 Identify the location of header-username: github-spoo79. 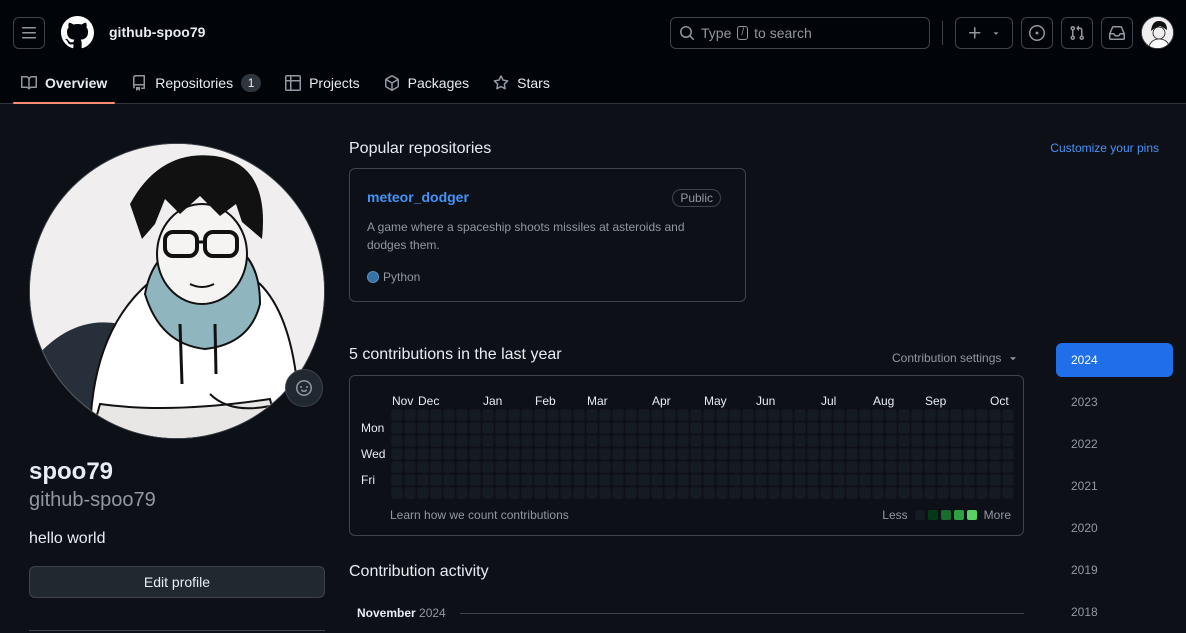
(157, 32).